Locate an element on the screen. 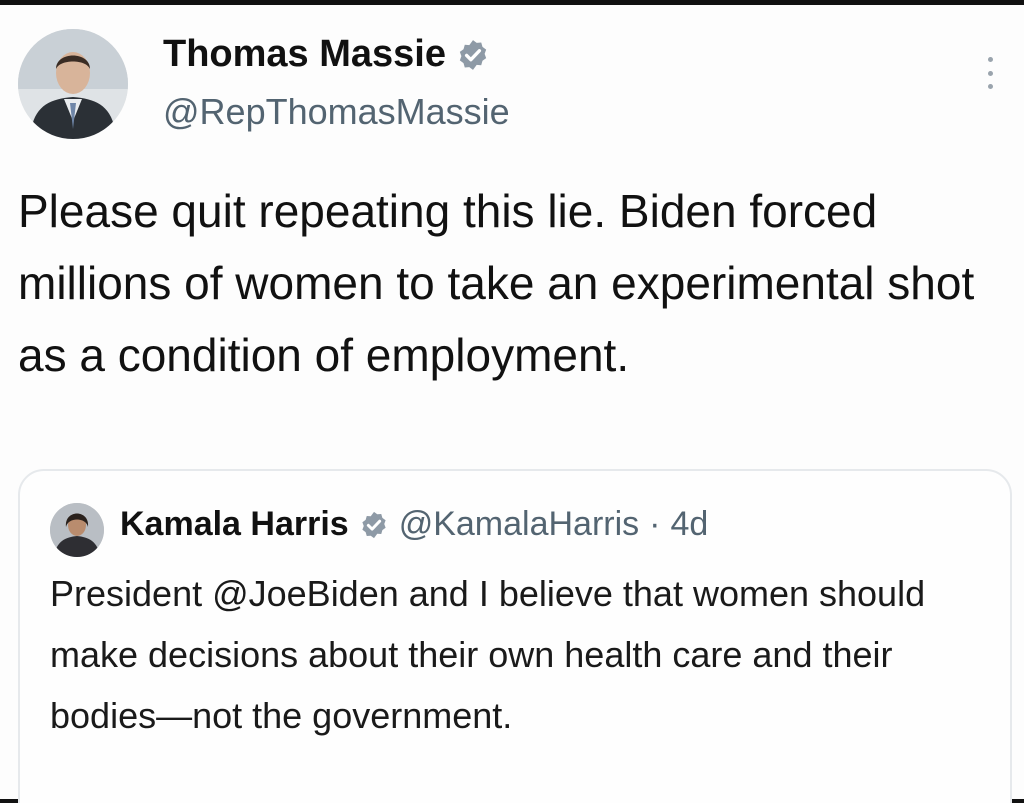  quoted-author-avatar is located at coordinates (77, 530).